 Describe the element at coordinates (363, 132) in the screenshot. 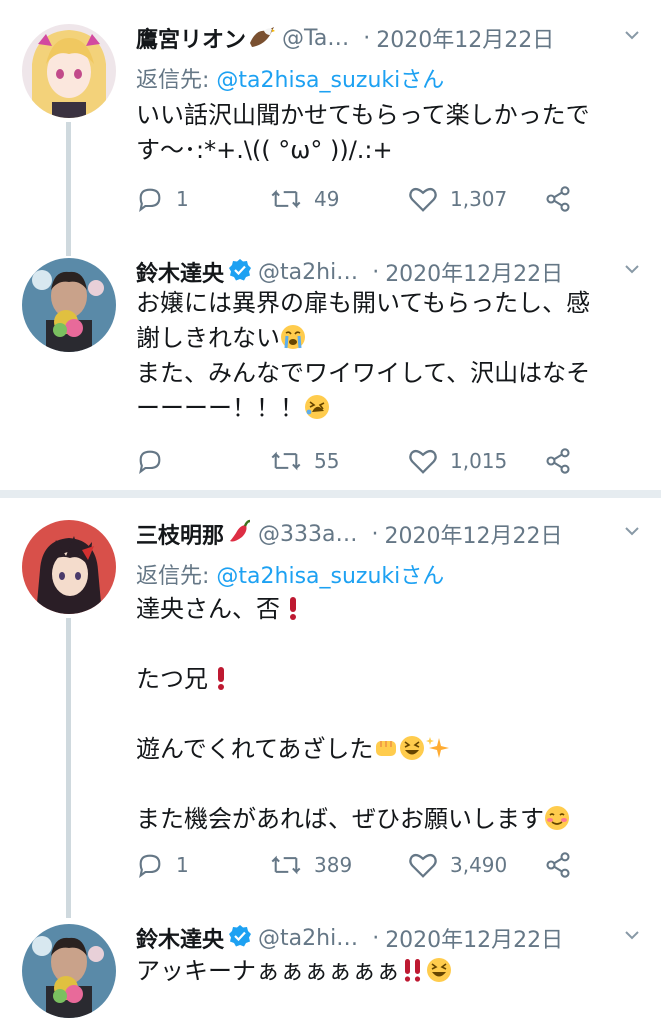

I see `tweet-text: いい話沢山聞かせてもらって楽しかったです〜･:*+.\(( °ω° ))/.:+` at that location.